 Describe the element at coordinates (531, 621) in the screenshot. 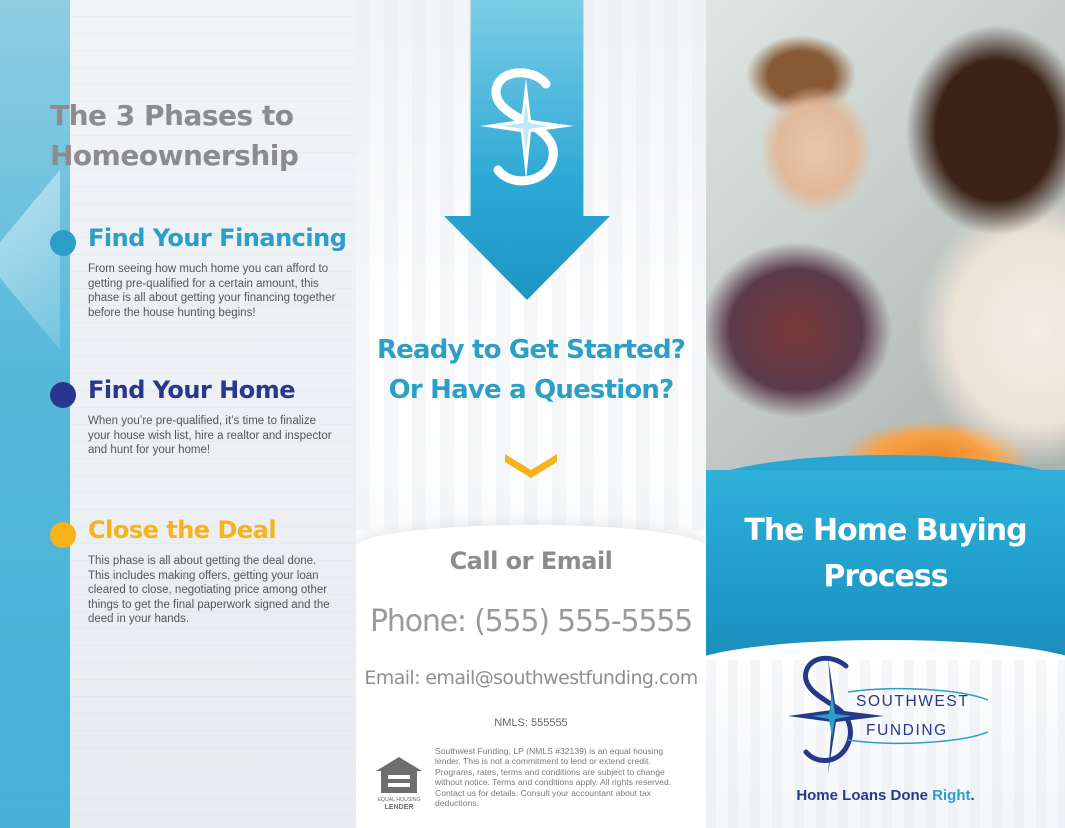

I see `phone-number: Phone: (555) 555-5555` at that location.